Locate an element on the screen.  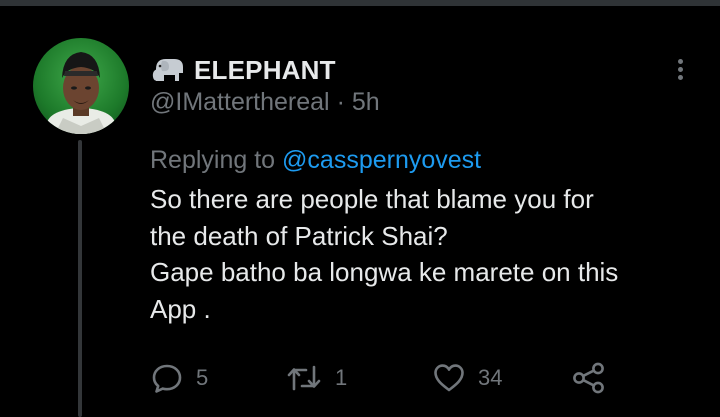
tweet-time: 5h is located at coordinates (366, 102).